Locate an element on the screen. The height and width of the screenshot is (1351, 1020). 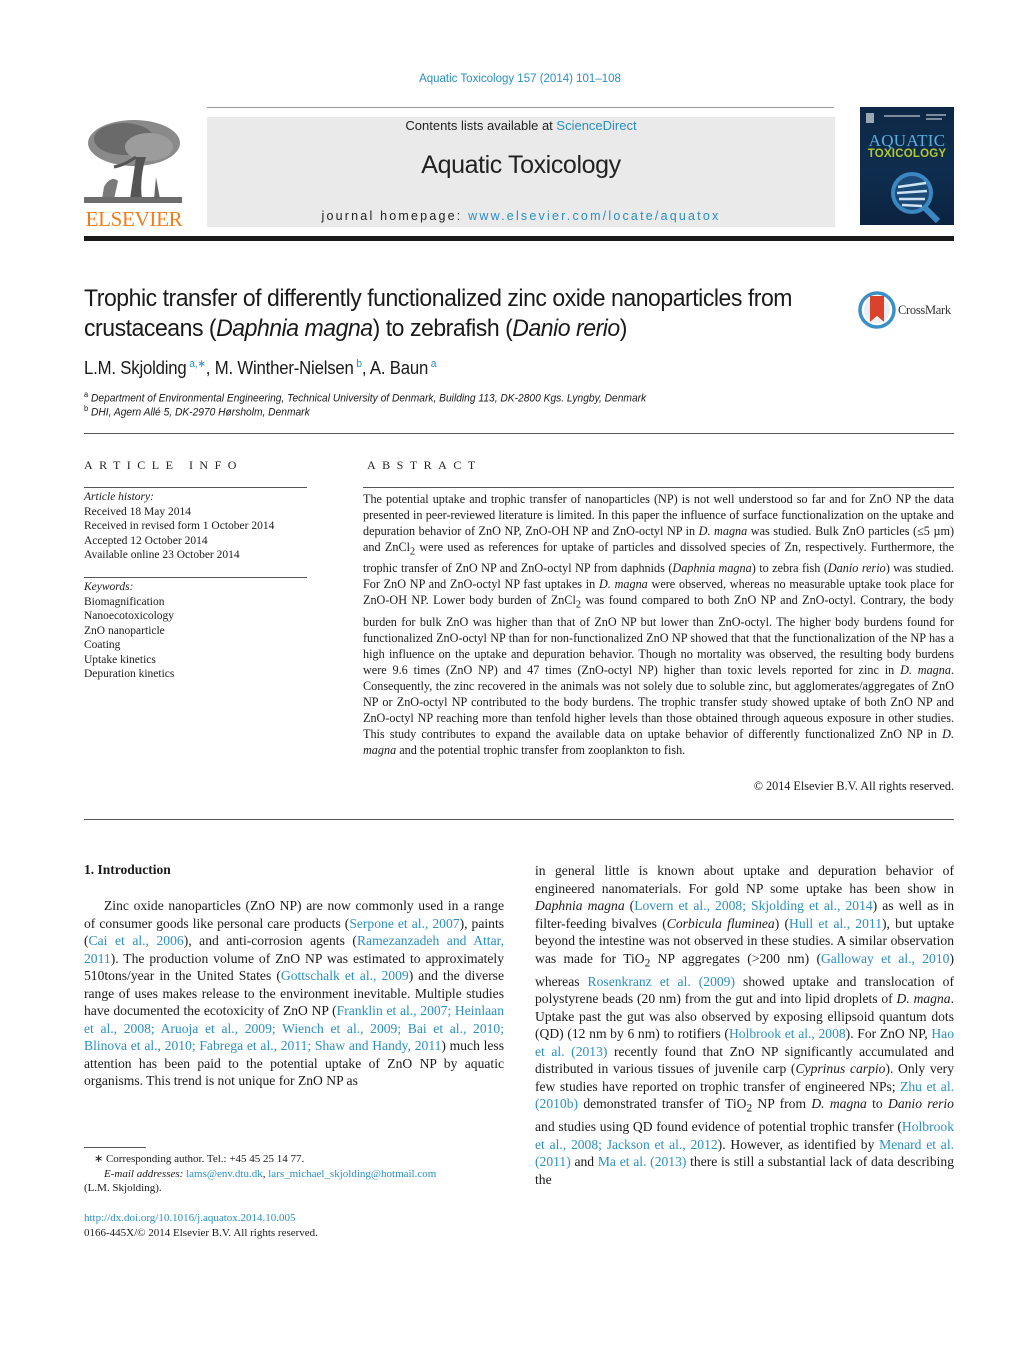
citation-link: Rosenkranz et al. (2009) is located at coordinates (661, 981).